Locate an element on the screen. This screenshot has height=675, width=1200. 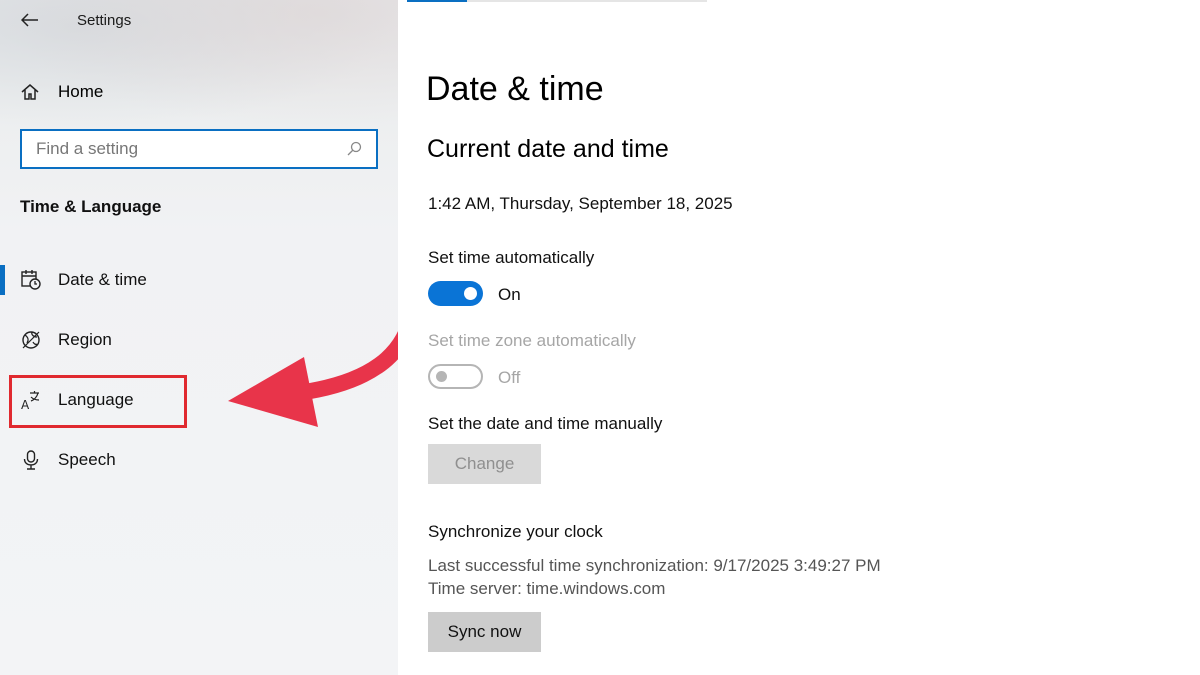
section-title: Time & Language is located at coordinates (91, 206).